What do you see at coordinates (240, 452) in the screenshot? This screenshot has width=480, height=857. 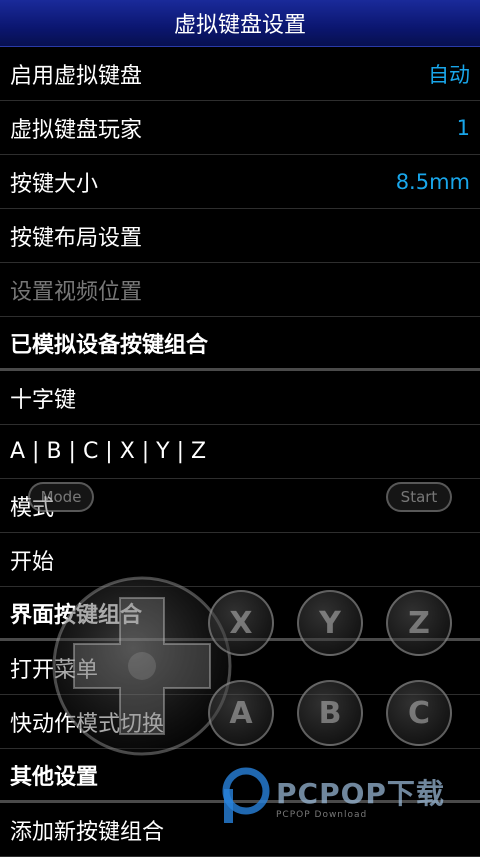 I see `row-abcxyz: A | B | C | X | Y | Z` at bounding box center [240, 452].